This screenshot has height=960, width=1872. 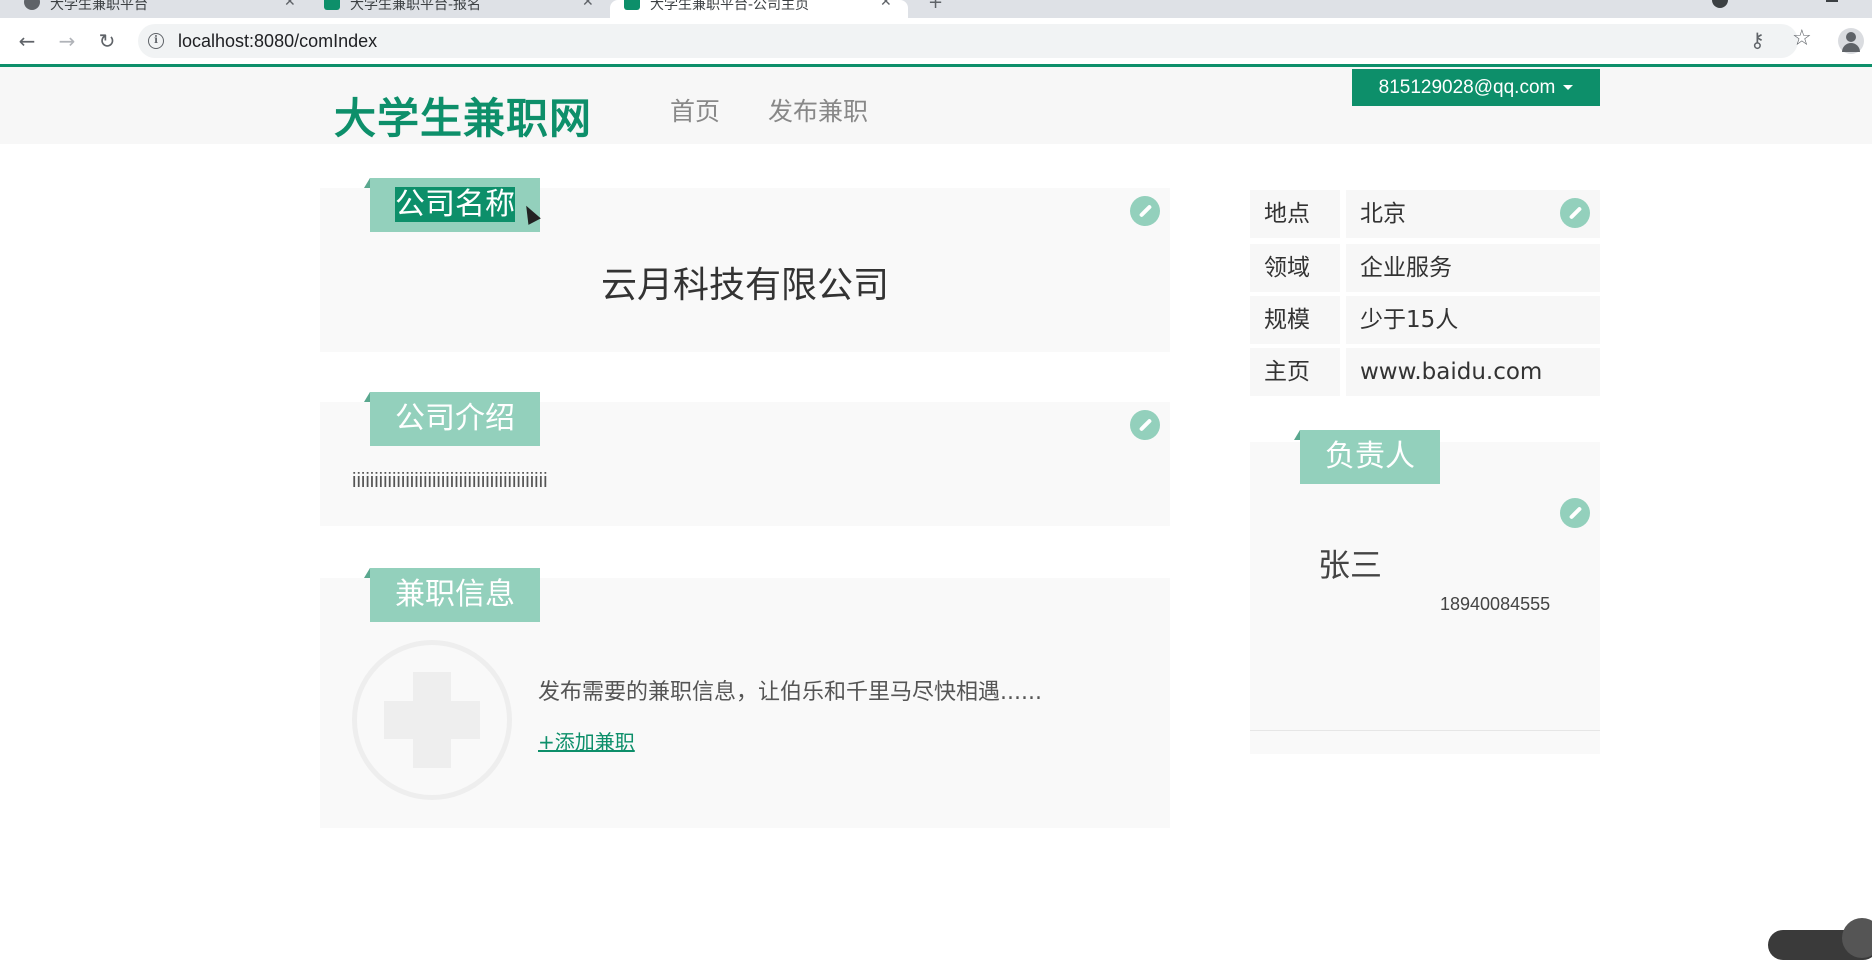 I want to click on back-arrow-icon: ←, so click(x=27, y=41).